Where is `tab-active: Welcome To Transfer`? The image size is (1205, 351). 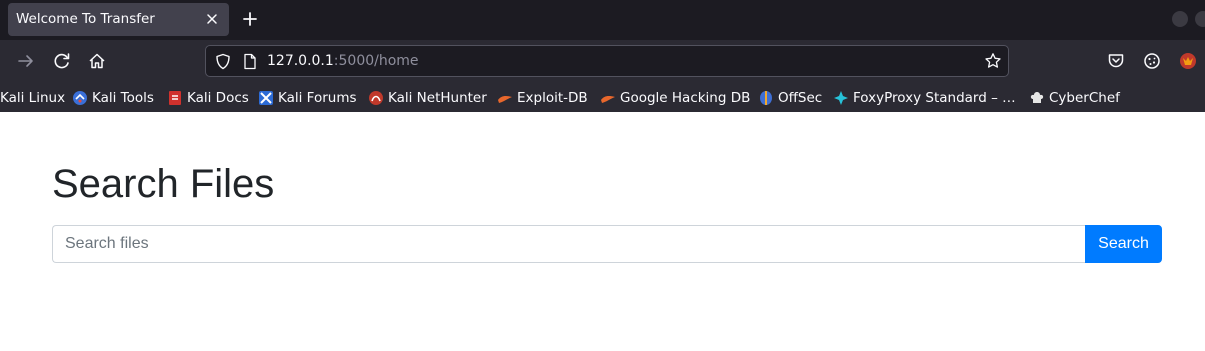
tab-active: Welcome To Transfer is located at coordinates (118, 19).